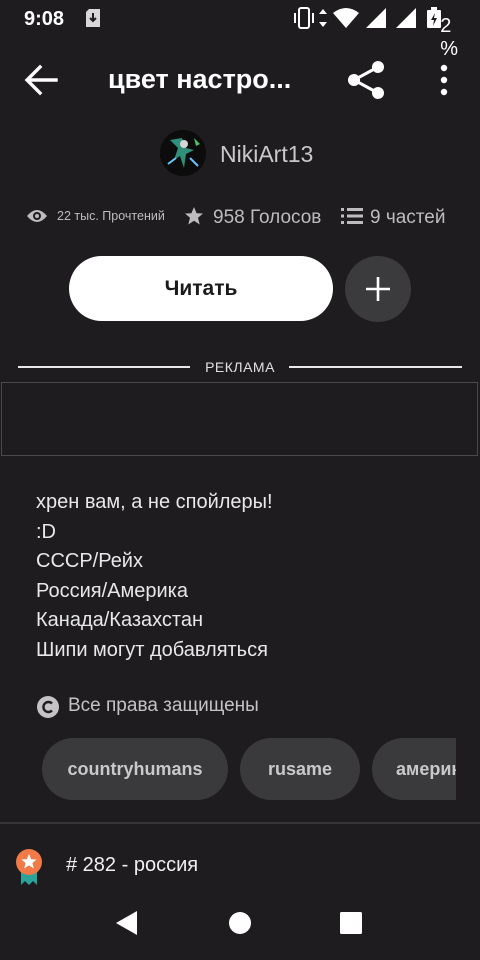 Image resolution: width=480 pixels, height=960 pixels. I want to click on plus-icon, so click(378, 289).